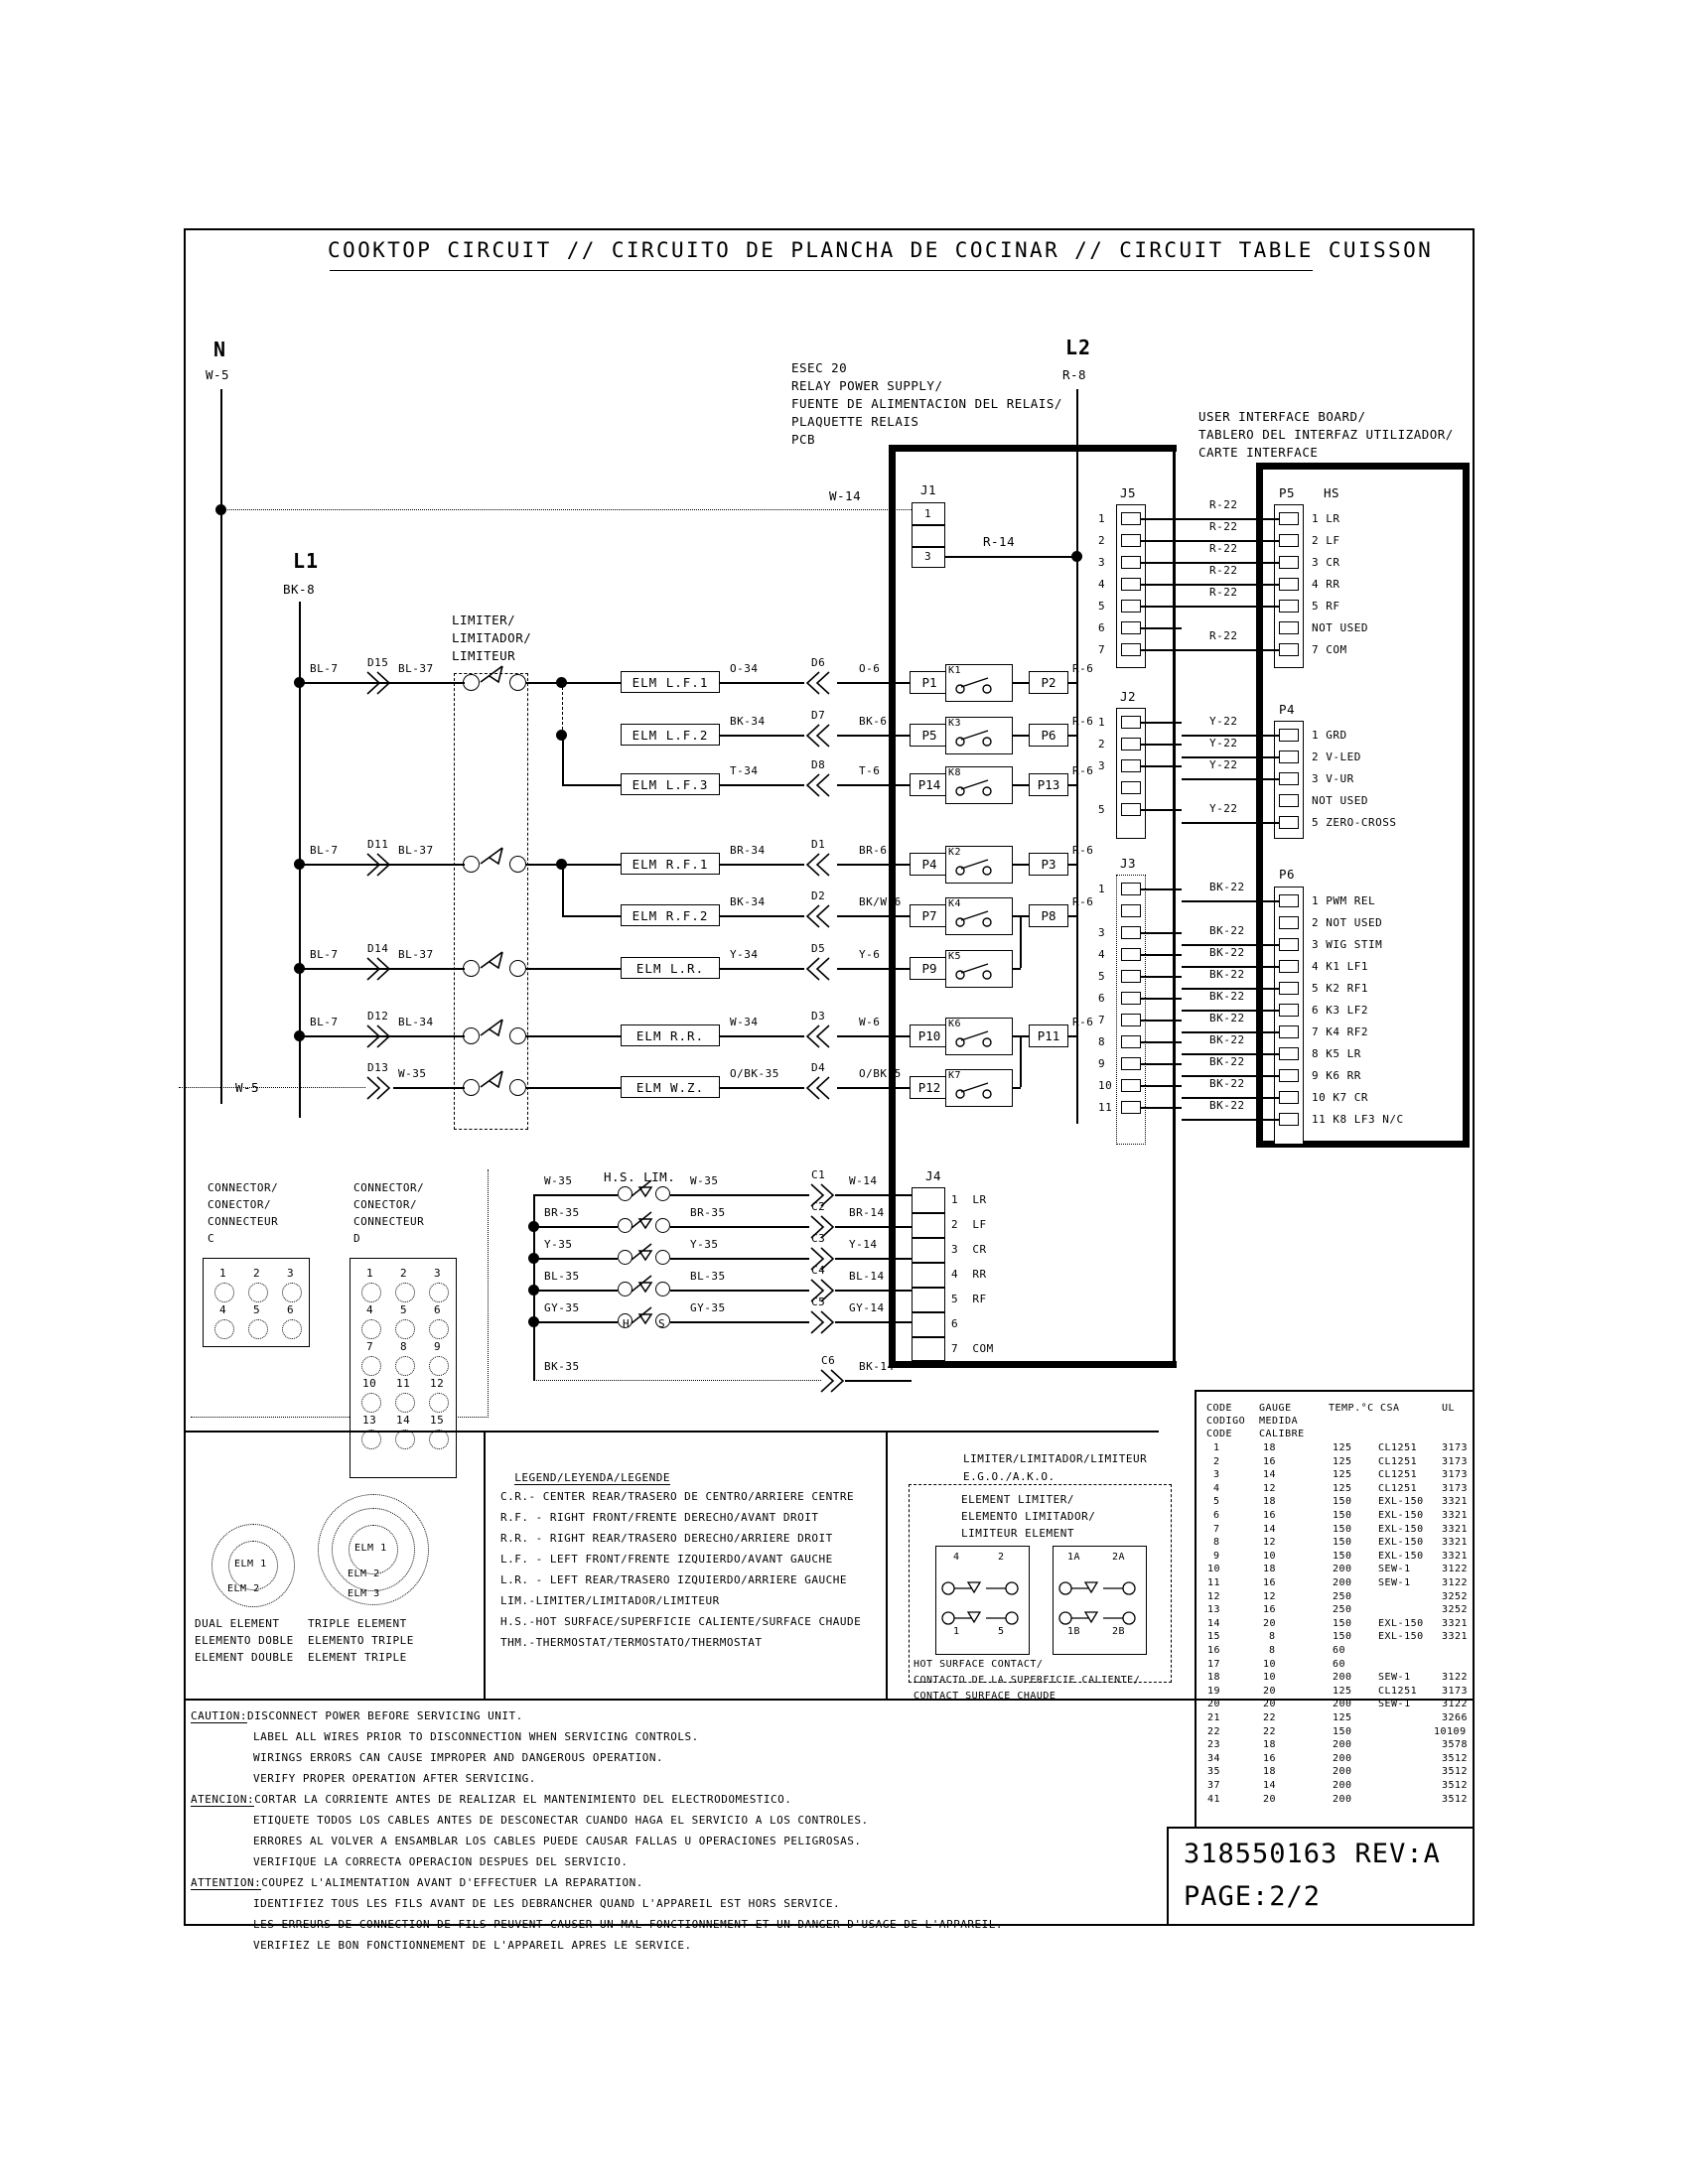 The width and height of the screenshot is (1688, 2184). What do you see at coordinates (985, 1696) in the screenshot?
I see `limiter-footer-2: CONTACT SURFACE CHAUDE` at bounding box center [985, 1696].